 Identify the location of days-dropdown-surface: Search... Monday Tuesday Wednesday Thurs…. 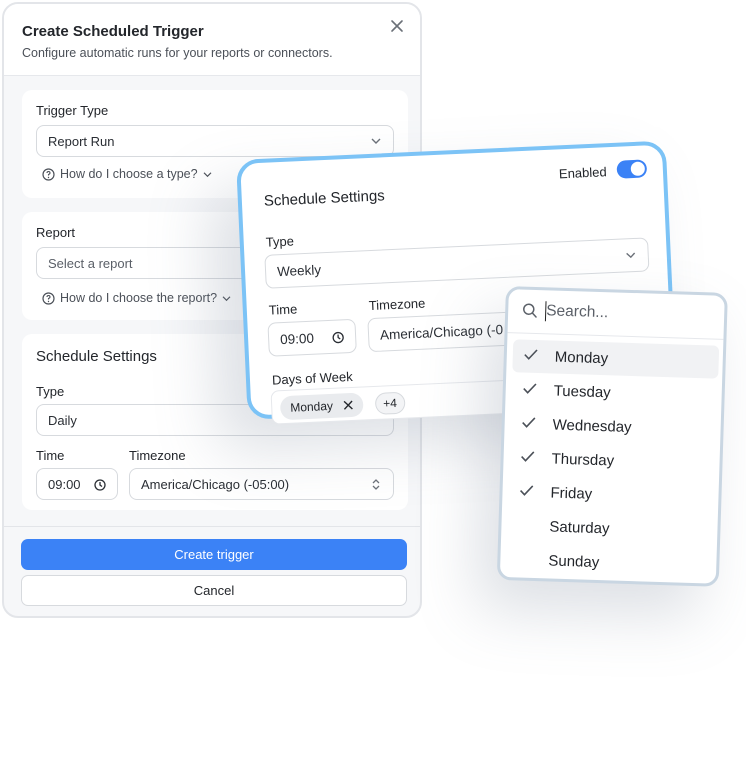
(612, 436).